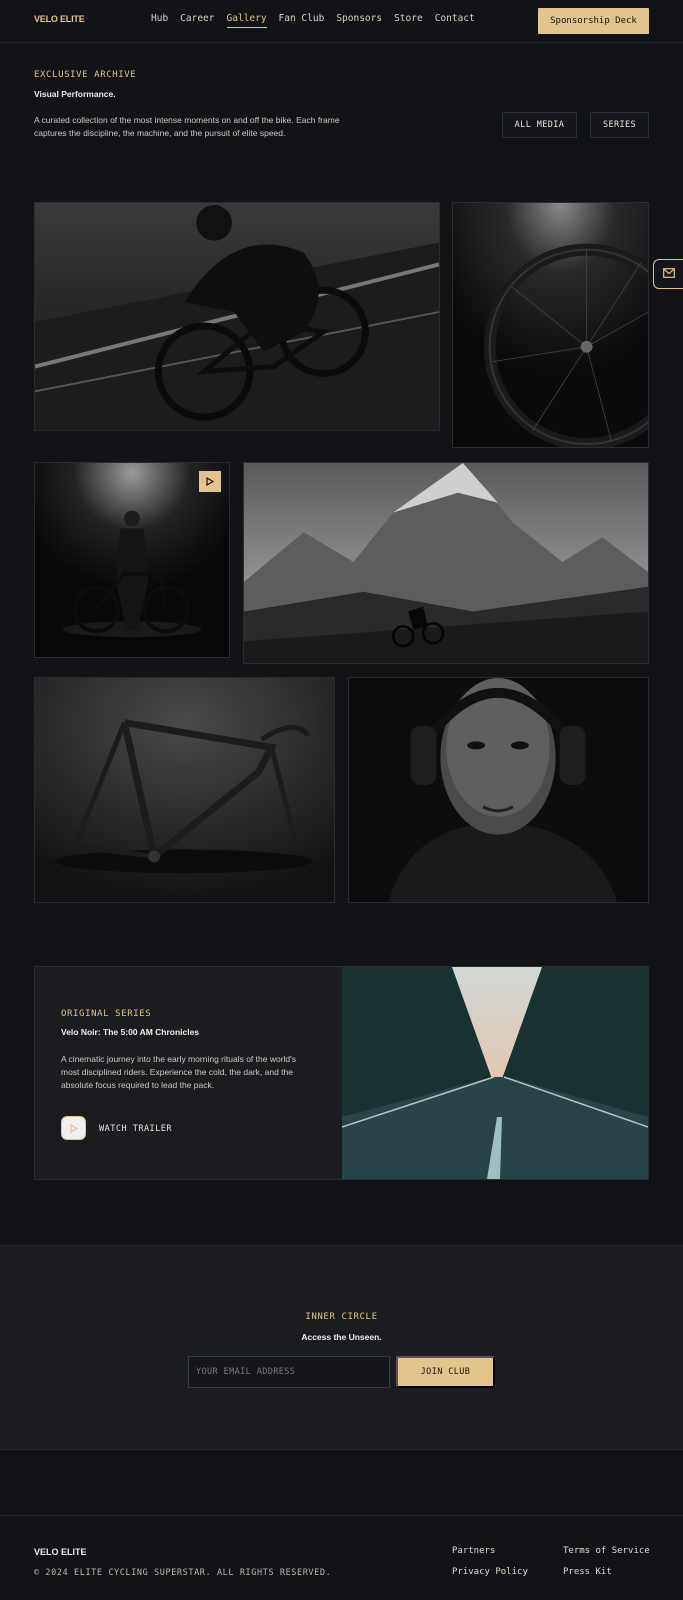 This screenshot has width=683, height=1600. Describe the element at coordinates (60, 1552) in the screenshot. I see `footer-brand: VELO ELITE` at that location.